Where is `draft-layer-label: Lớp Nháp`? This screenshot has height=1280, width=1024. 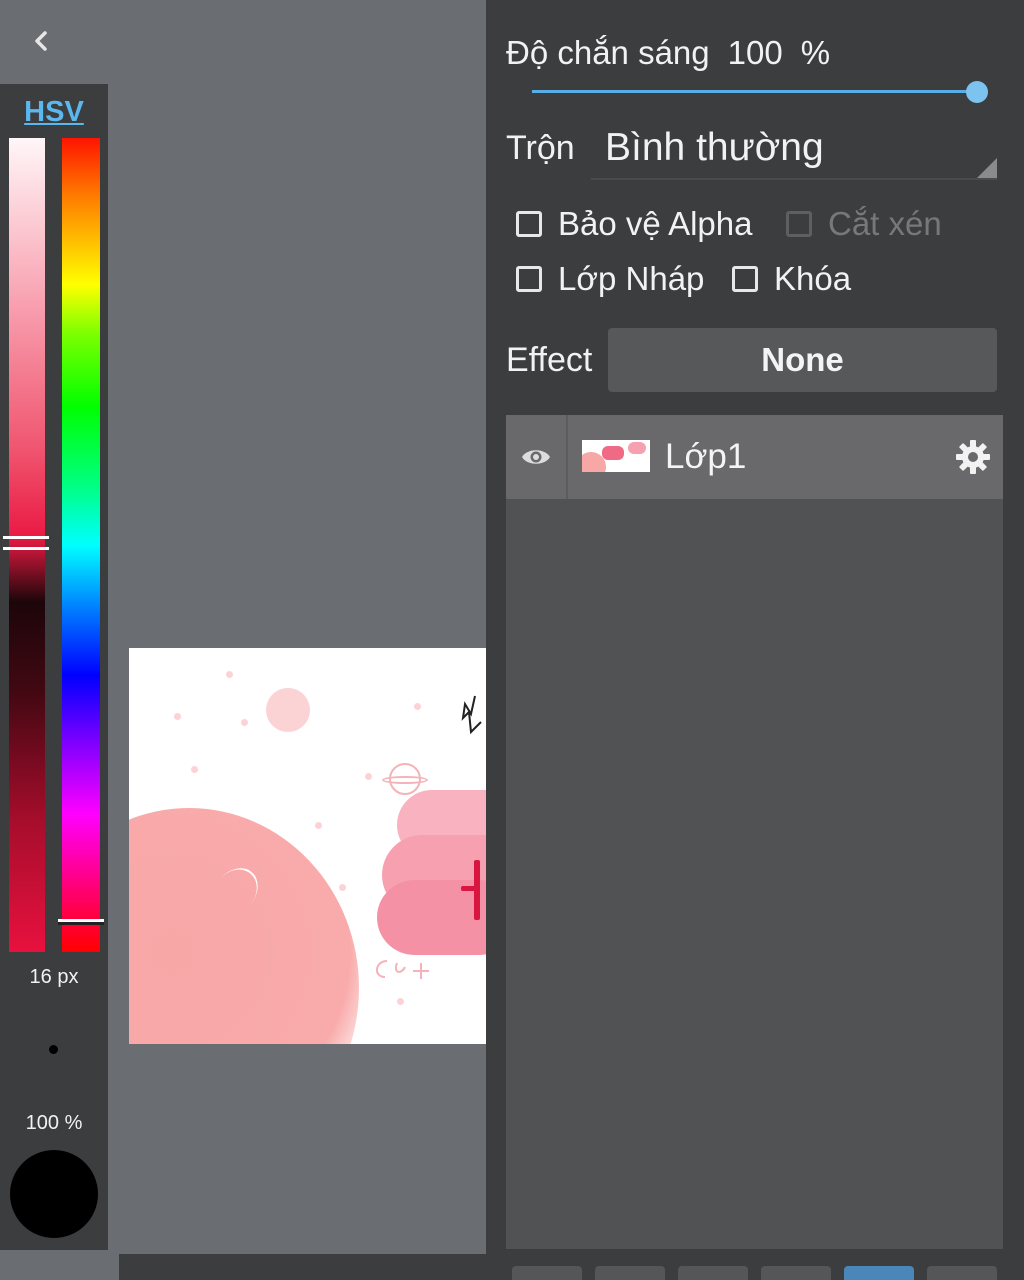 draft-layer-label: Lớp Nháp is located at coordinates (631, 278).